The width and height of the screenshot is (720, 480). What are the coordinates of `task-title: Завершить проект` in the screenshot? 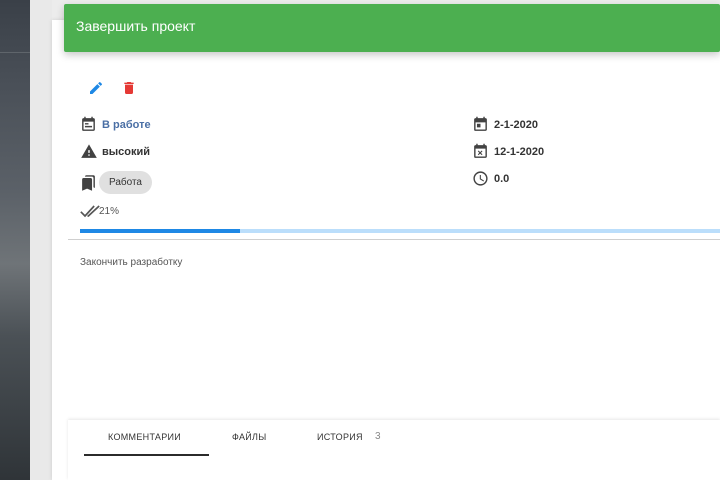 It's located at (136, 26).